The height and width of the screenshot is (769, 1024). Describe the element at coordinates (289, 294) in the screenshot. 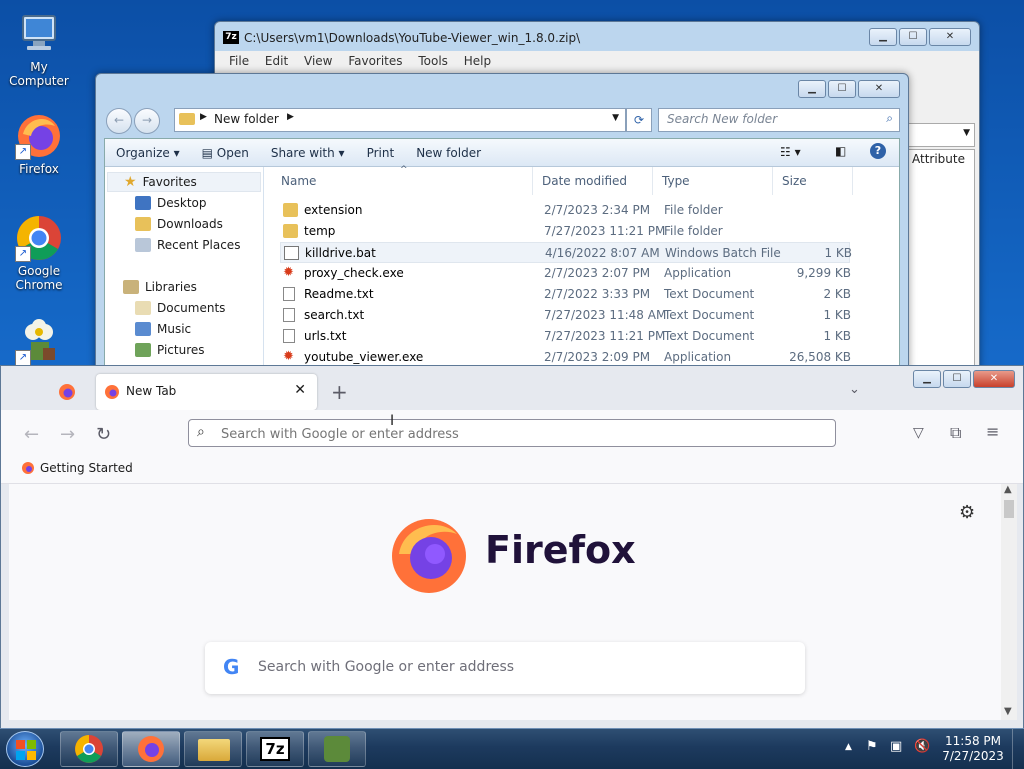

I see `text-file-icon` at that location.